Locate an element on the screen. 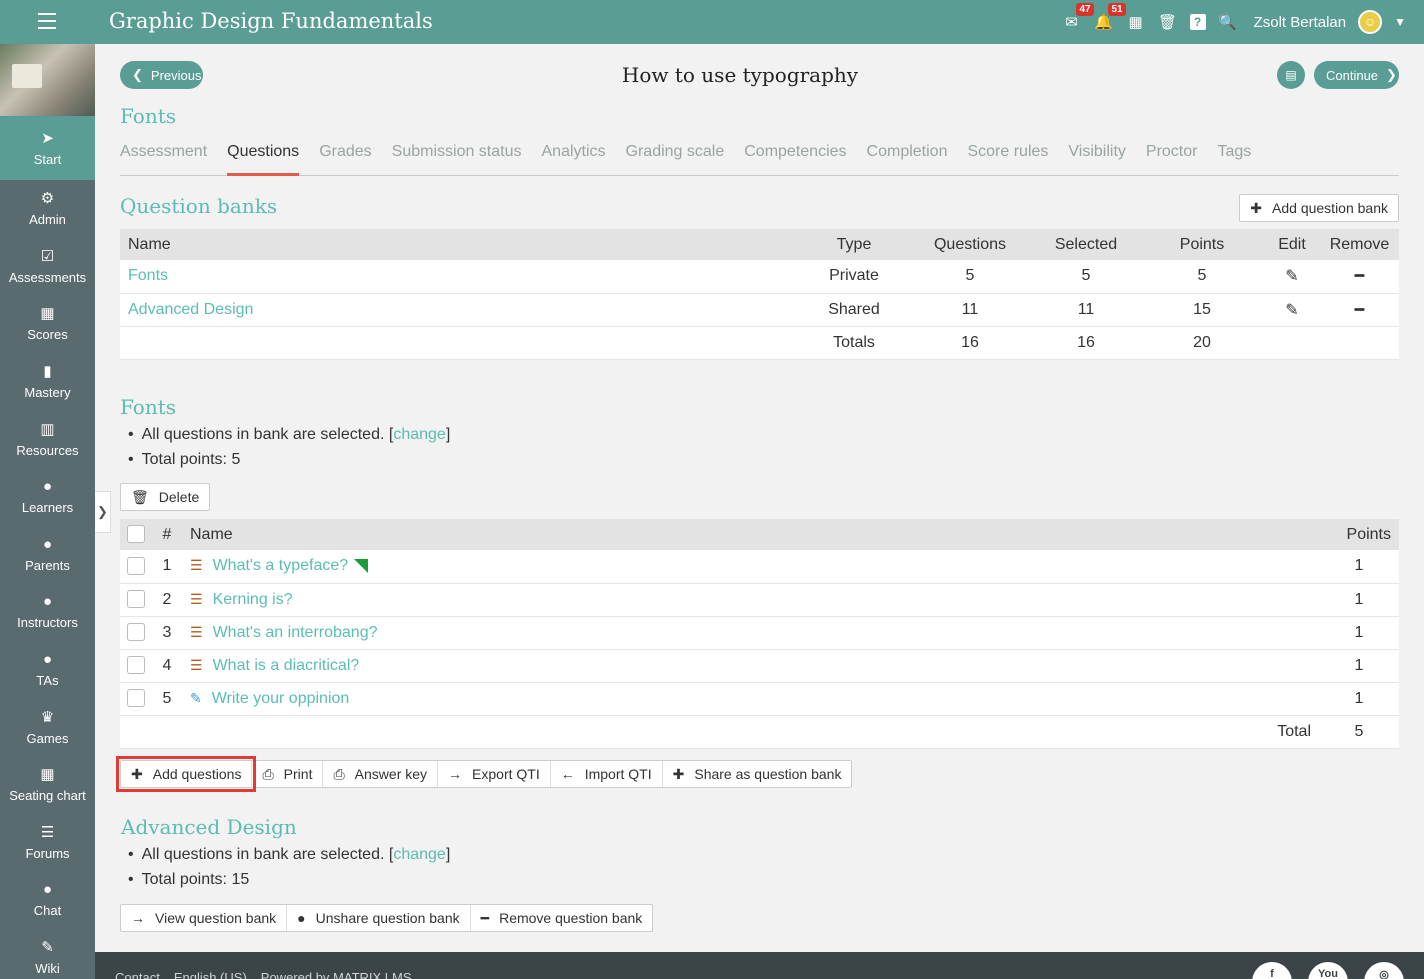 The image size is (1424, 979). print-button: ⎙ Print is located at coordinates (286, 774).